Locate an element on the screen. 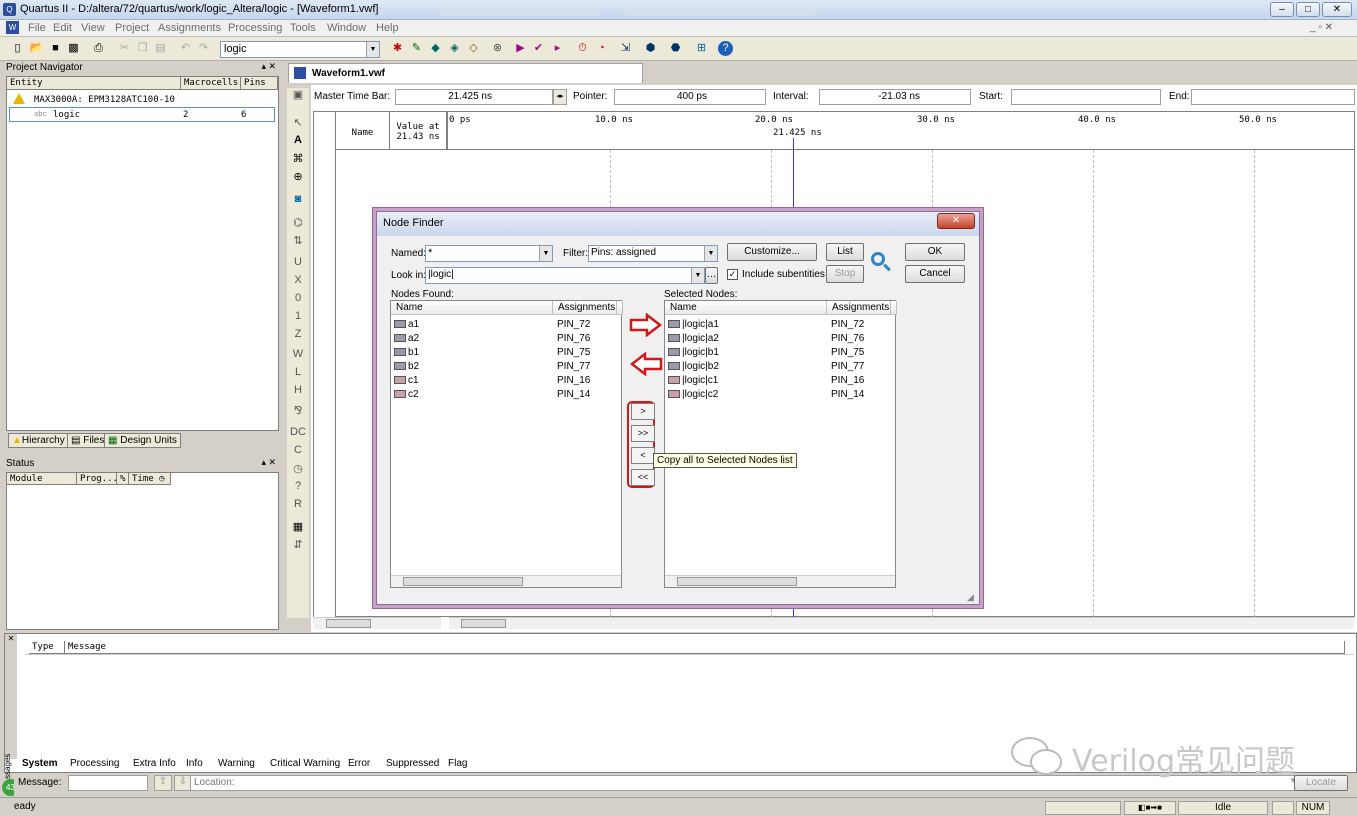 The width and height of the screenshot is (1357, 816). selected-row: |logic|a2 PIN_76 is located at coordinates (780, 338).